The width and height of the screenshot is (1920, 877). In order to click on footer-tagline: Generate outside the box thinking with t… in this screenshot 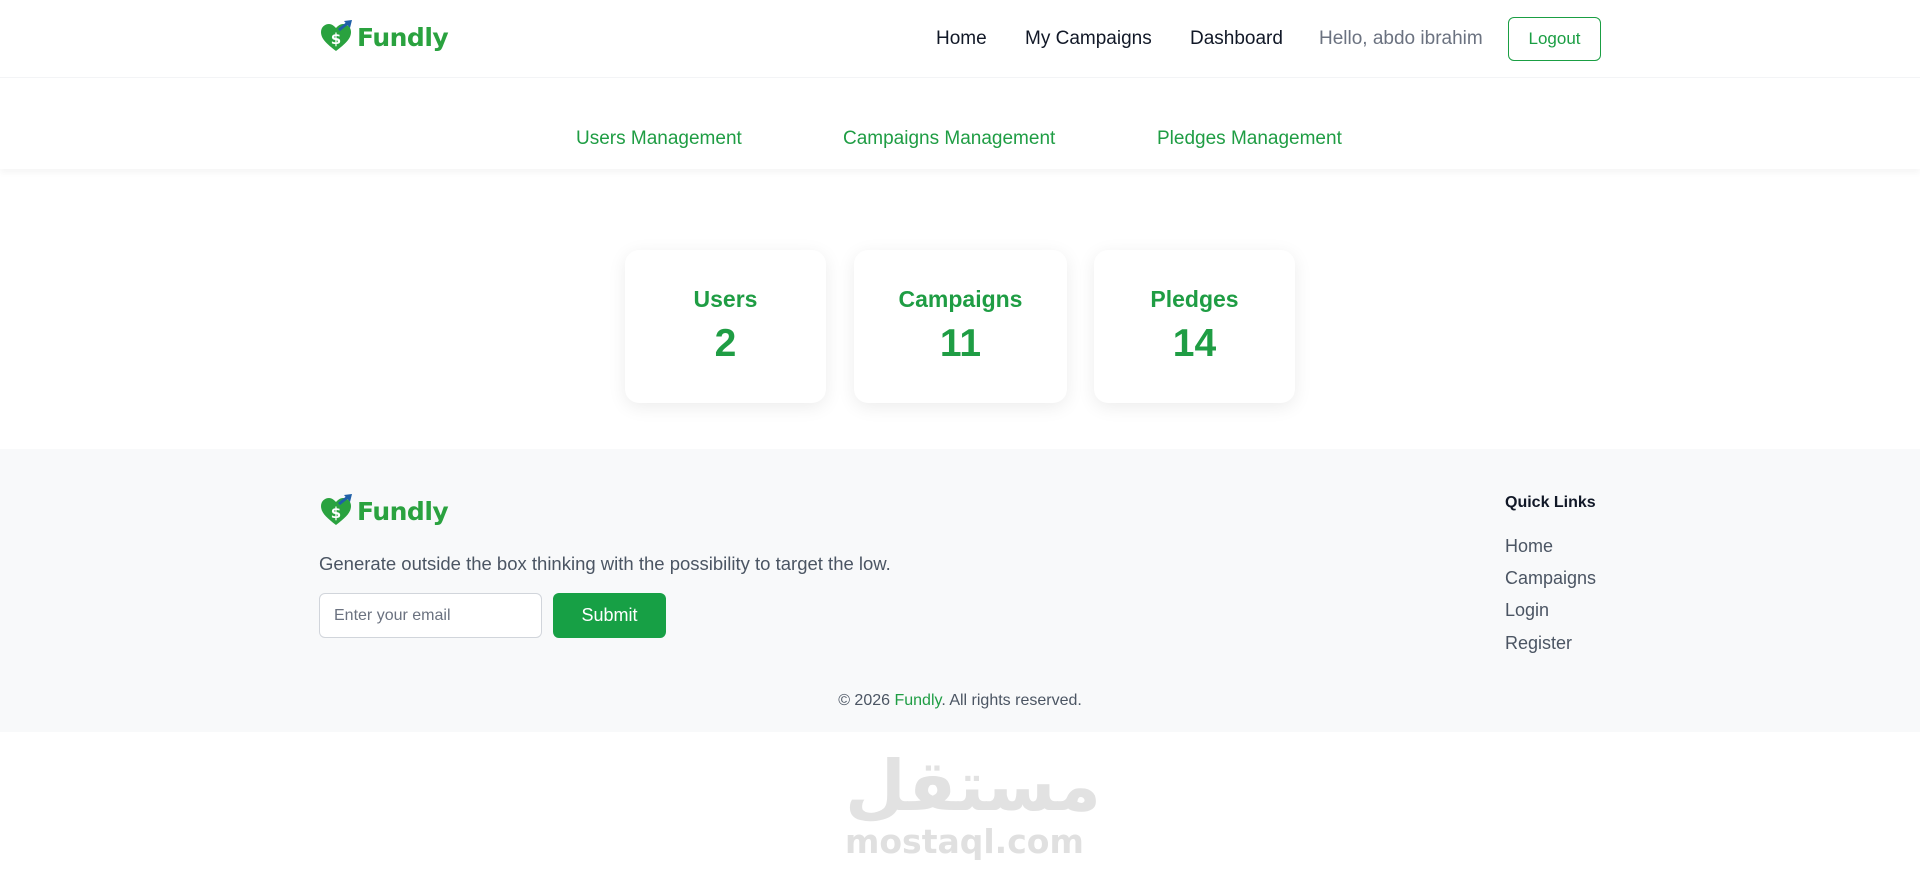, I will do `click(605, 563)`.